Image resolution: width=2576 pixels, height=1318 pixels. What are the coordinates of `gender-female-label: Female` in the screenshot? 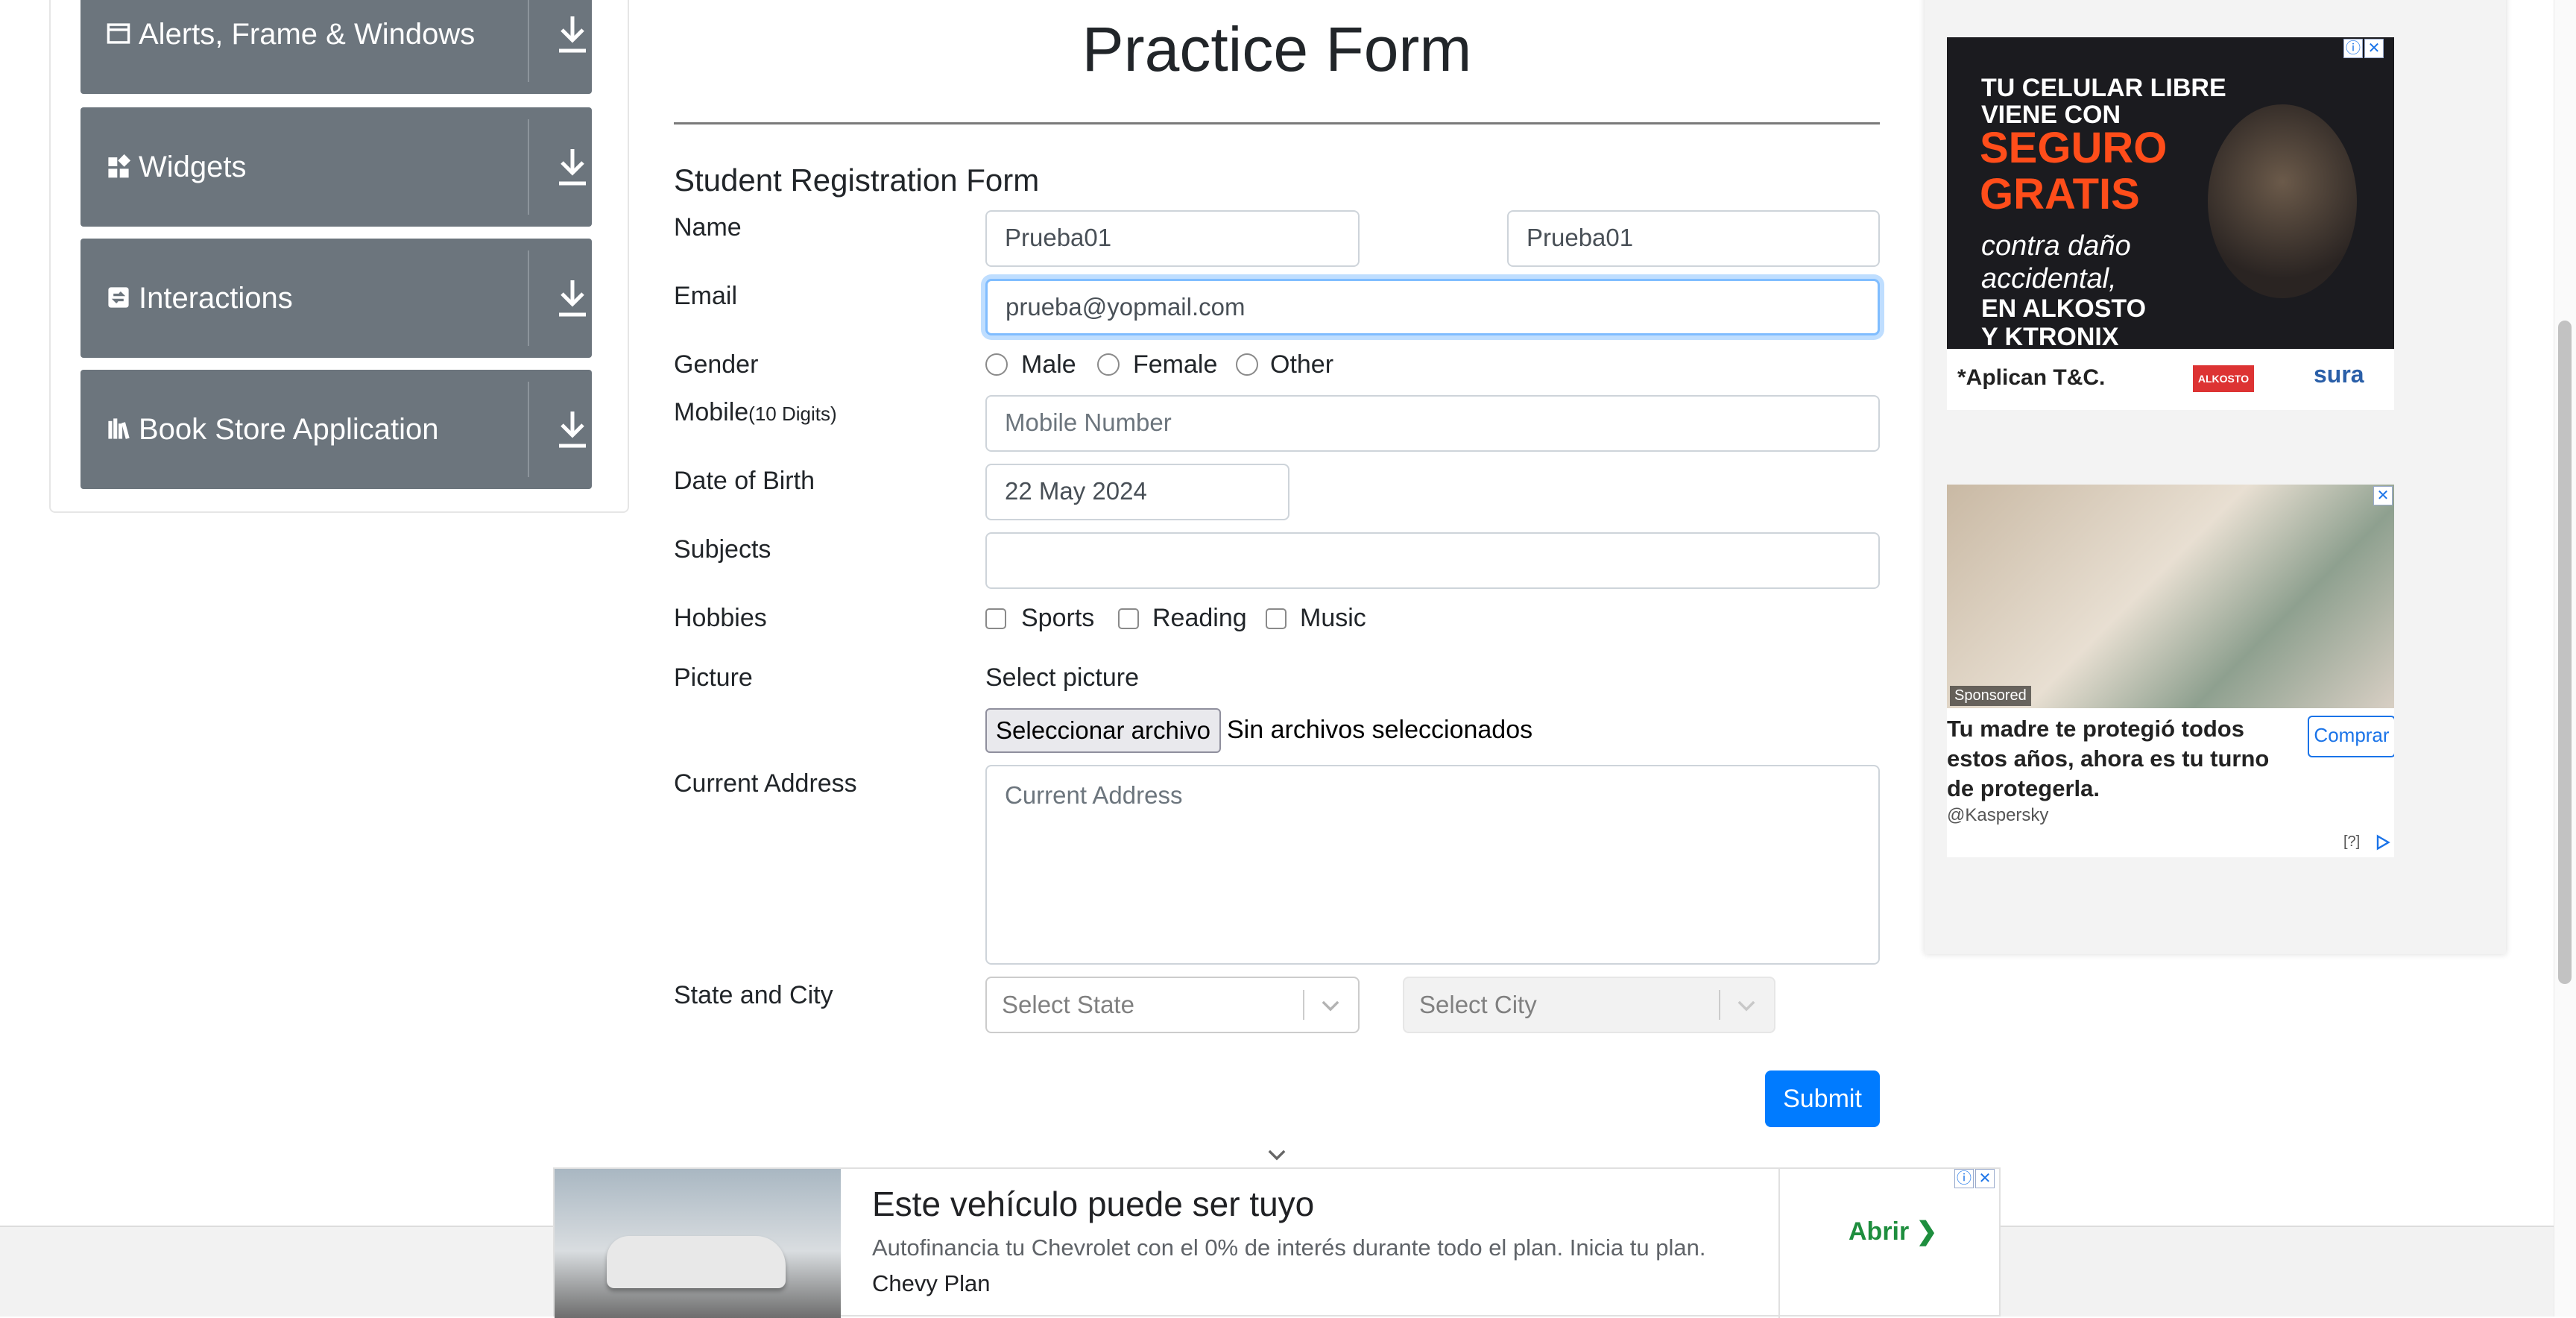 It's located at (1175, 364).